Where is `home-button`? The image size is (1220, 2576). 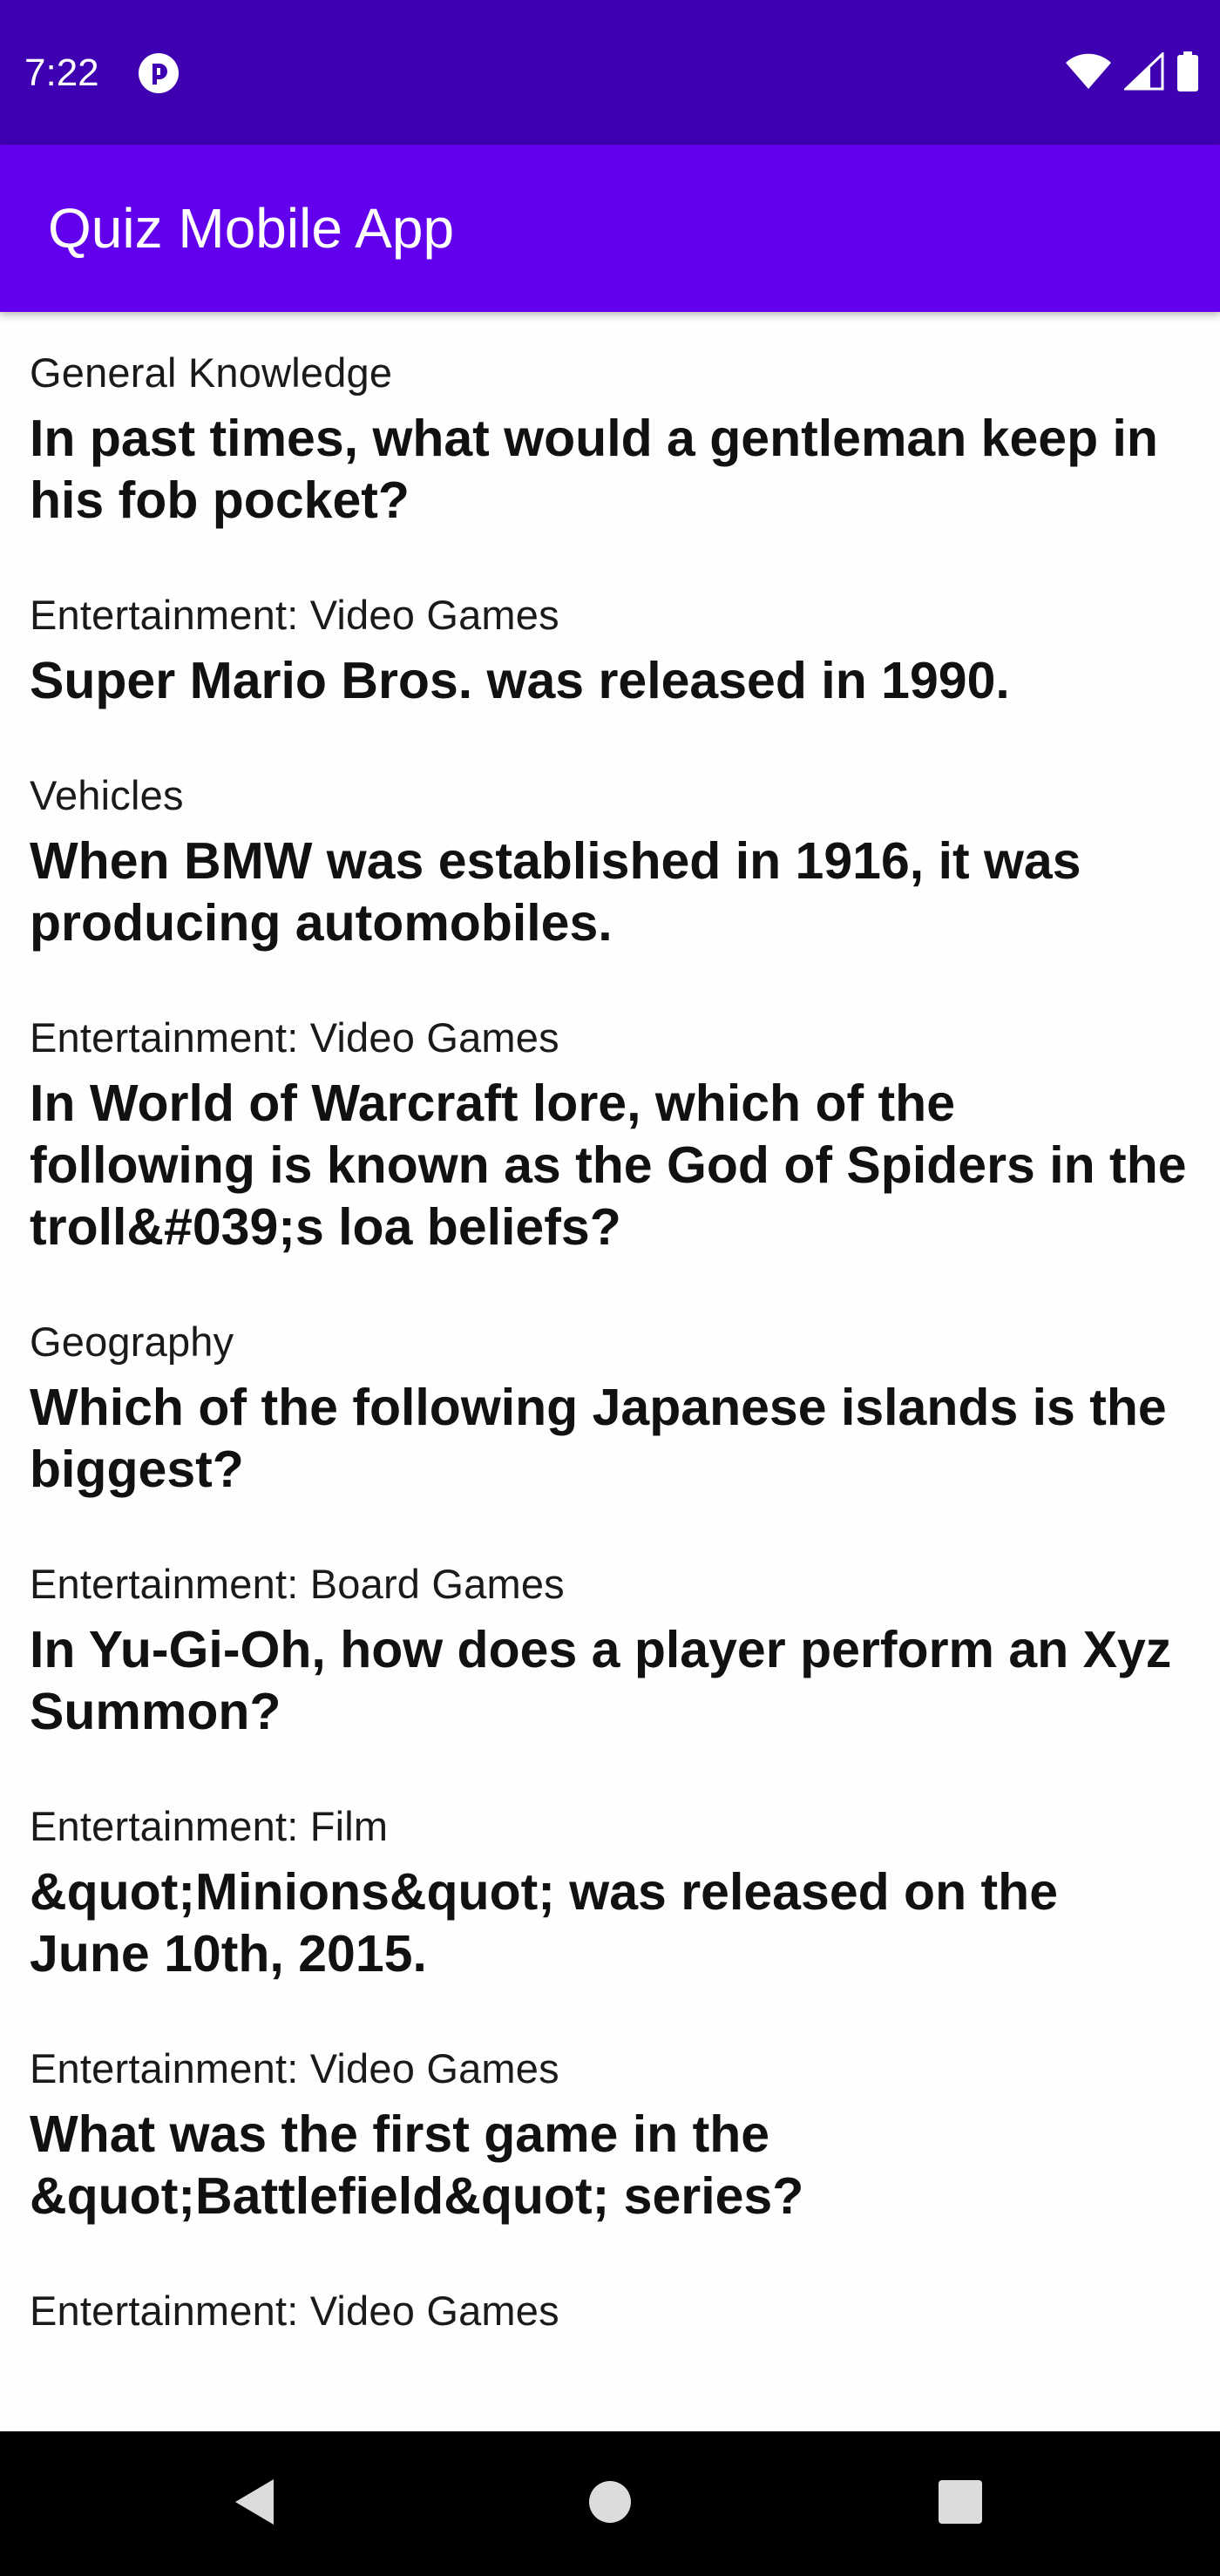 home-button is located at coordinates (610, 2504).